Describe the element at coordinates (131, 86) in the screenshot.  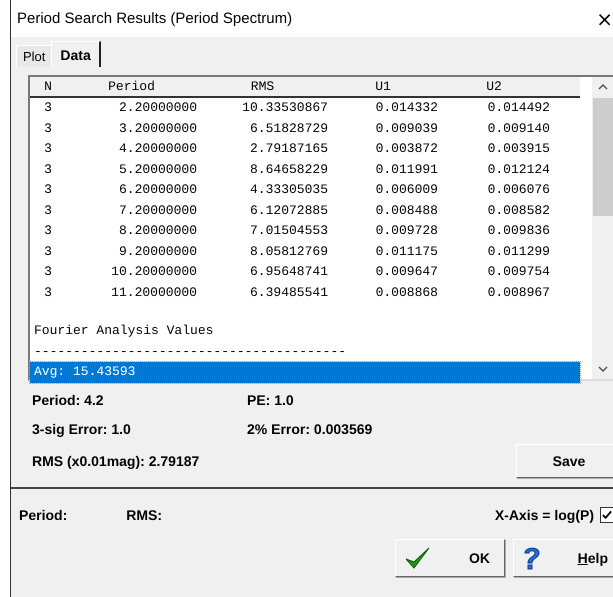
I see `column-header: Period` at that location.